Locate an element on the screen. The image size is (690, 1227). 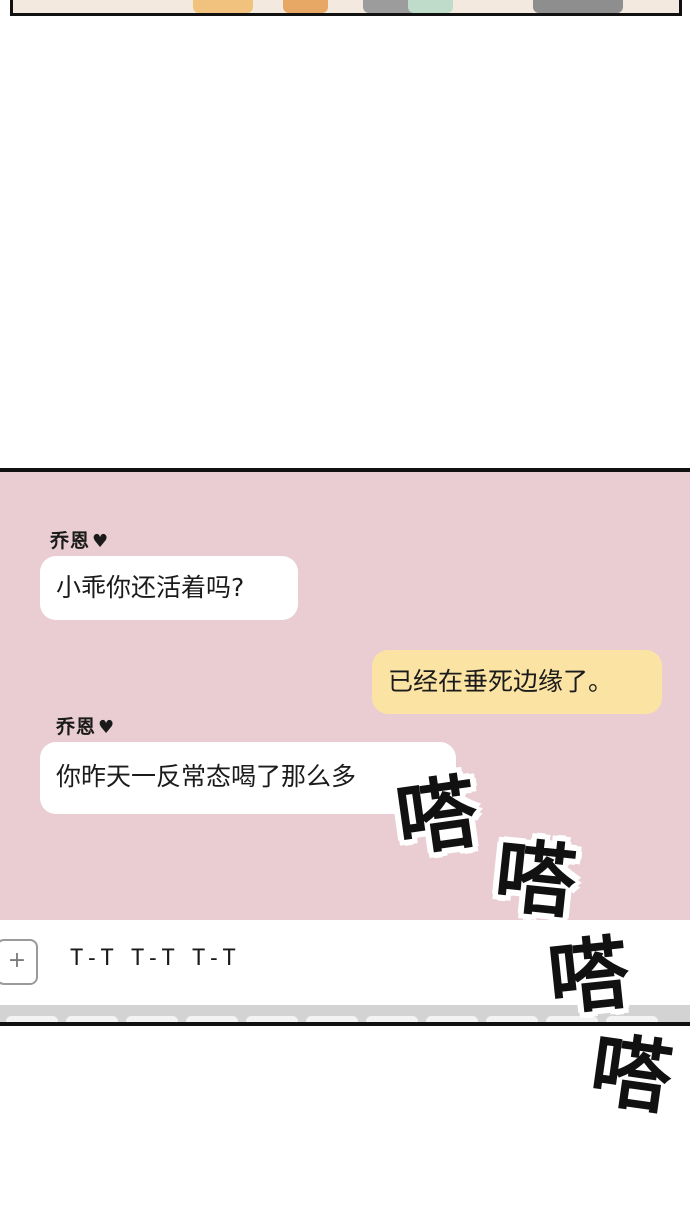
message-input: T-T T-T T-T is located at coordinates (154, 958).